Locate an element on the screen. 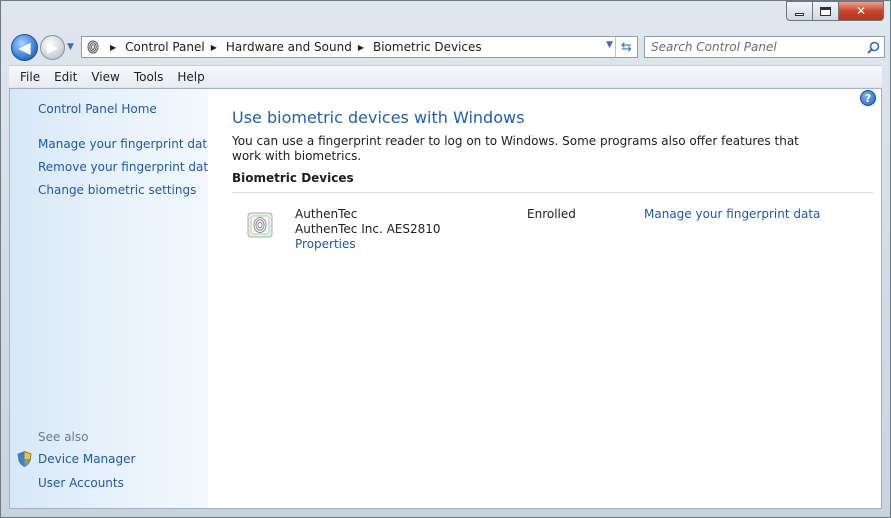 This screenshot has width=891, height=518. change-biometric-settings-link: Change biometric settings is located at coordinates (117, 190).